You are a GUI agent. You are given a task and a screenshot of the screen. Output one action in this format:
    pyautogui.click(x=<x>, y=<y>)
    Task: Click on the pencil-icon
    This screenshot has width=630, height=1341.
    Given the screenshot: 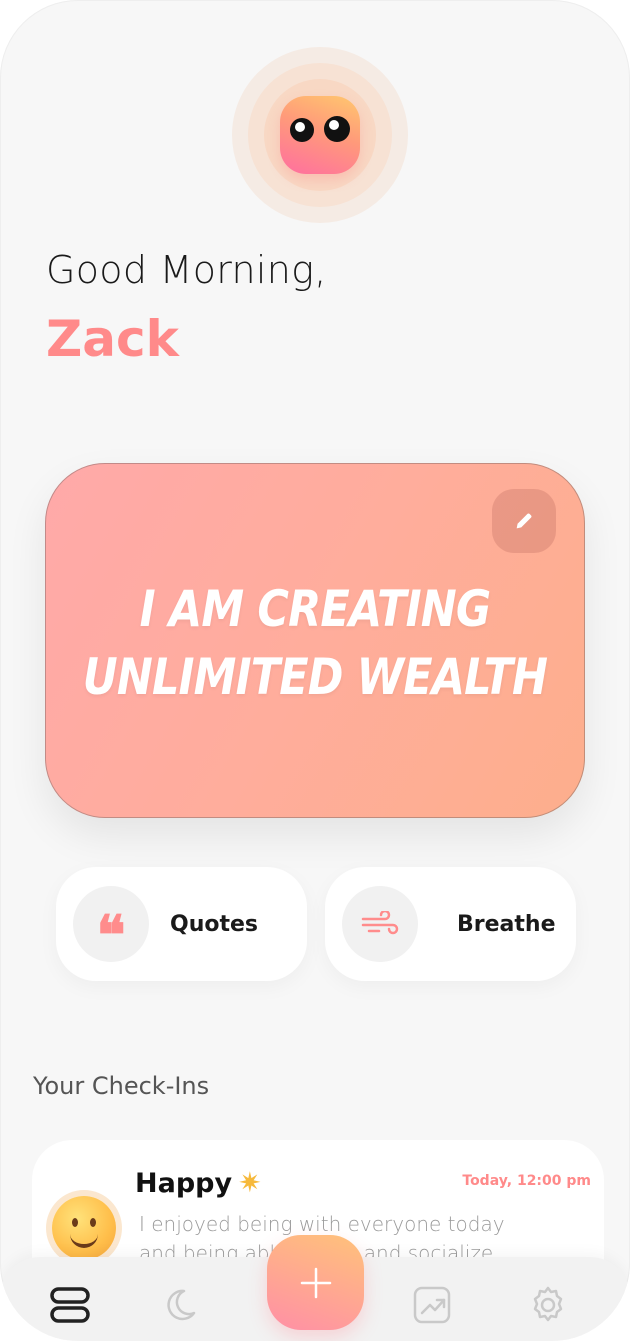 What is the action you would take?
    pyautogui.click(x=524, y=521)
    